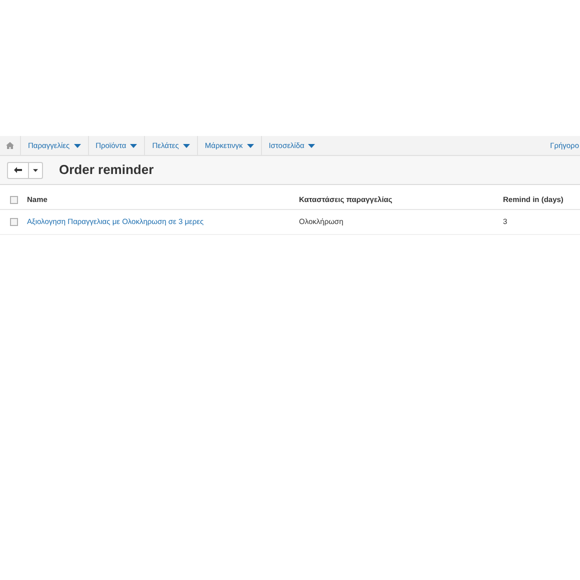 The height and width of the screenshot is (580, 580). I want to click on home-icon, so click(10, 145).